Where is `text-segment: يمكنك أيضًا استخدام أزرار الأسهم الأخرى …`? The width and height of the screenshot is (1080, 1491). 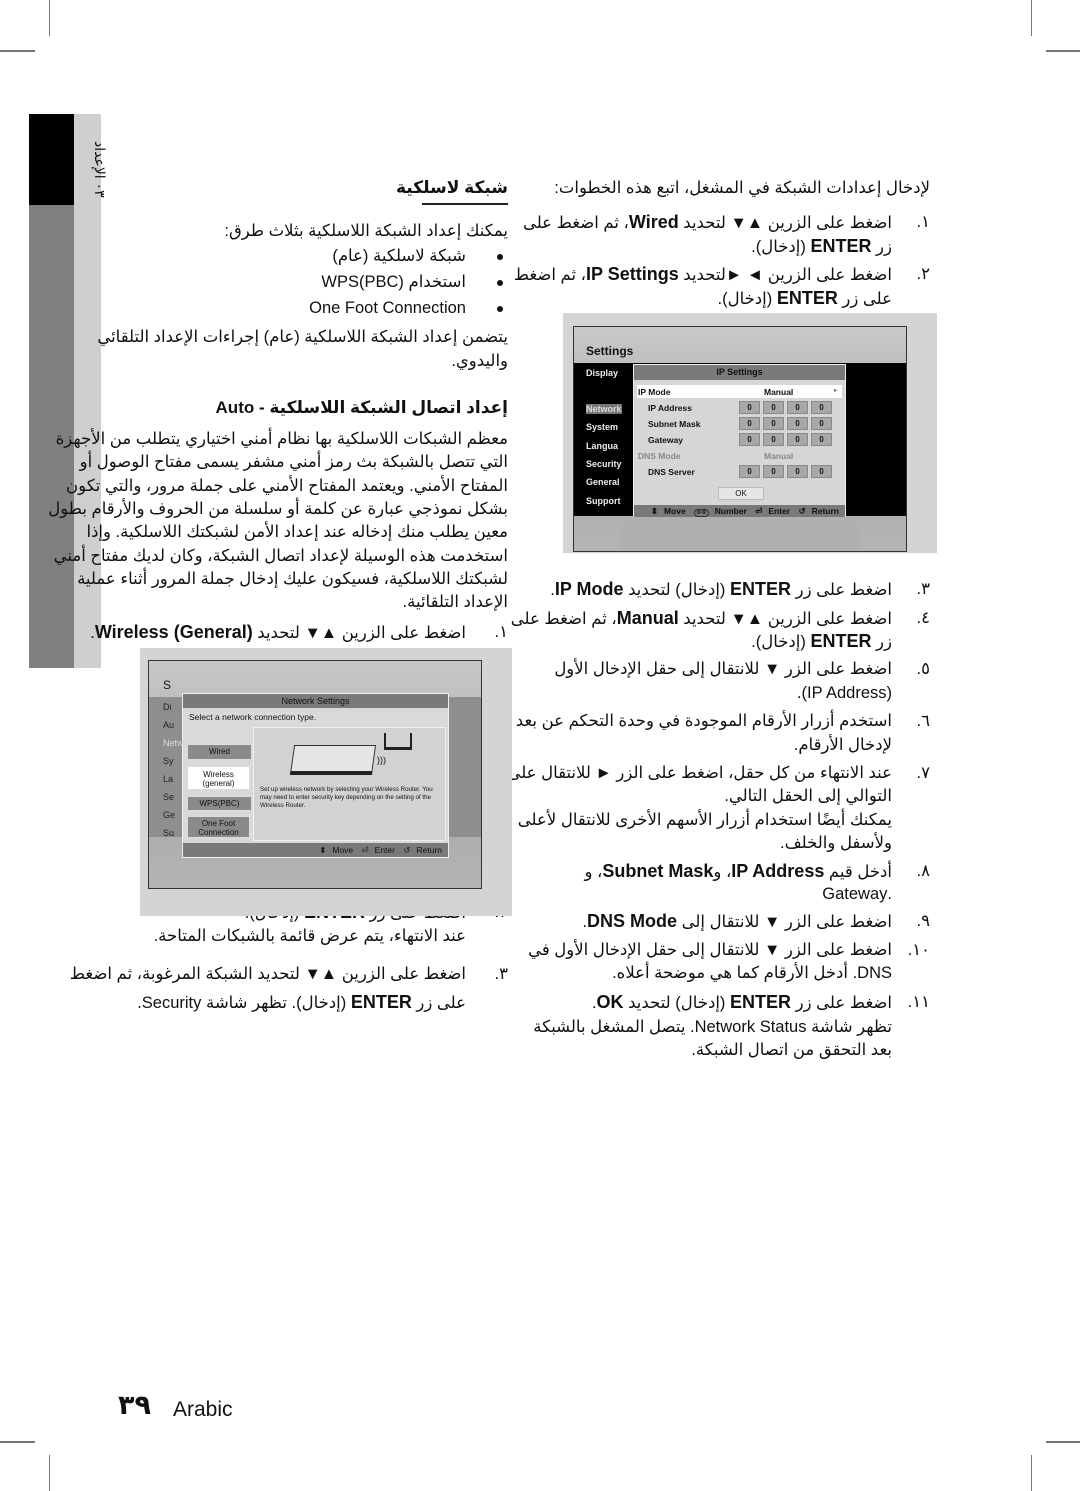 text-segment: يمكنك أيضًا استخدام أزرار الأسهم الأخرى … is located at coordinates (704, 820).